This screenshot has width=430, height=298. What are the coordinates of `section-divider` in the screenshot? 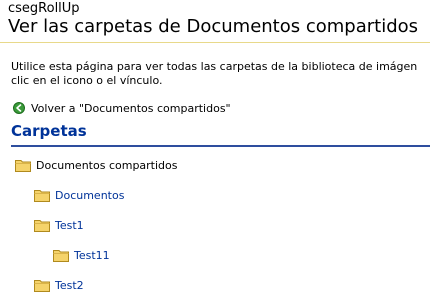 It's located at (220, 146).